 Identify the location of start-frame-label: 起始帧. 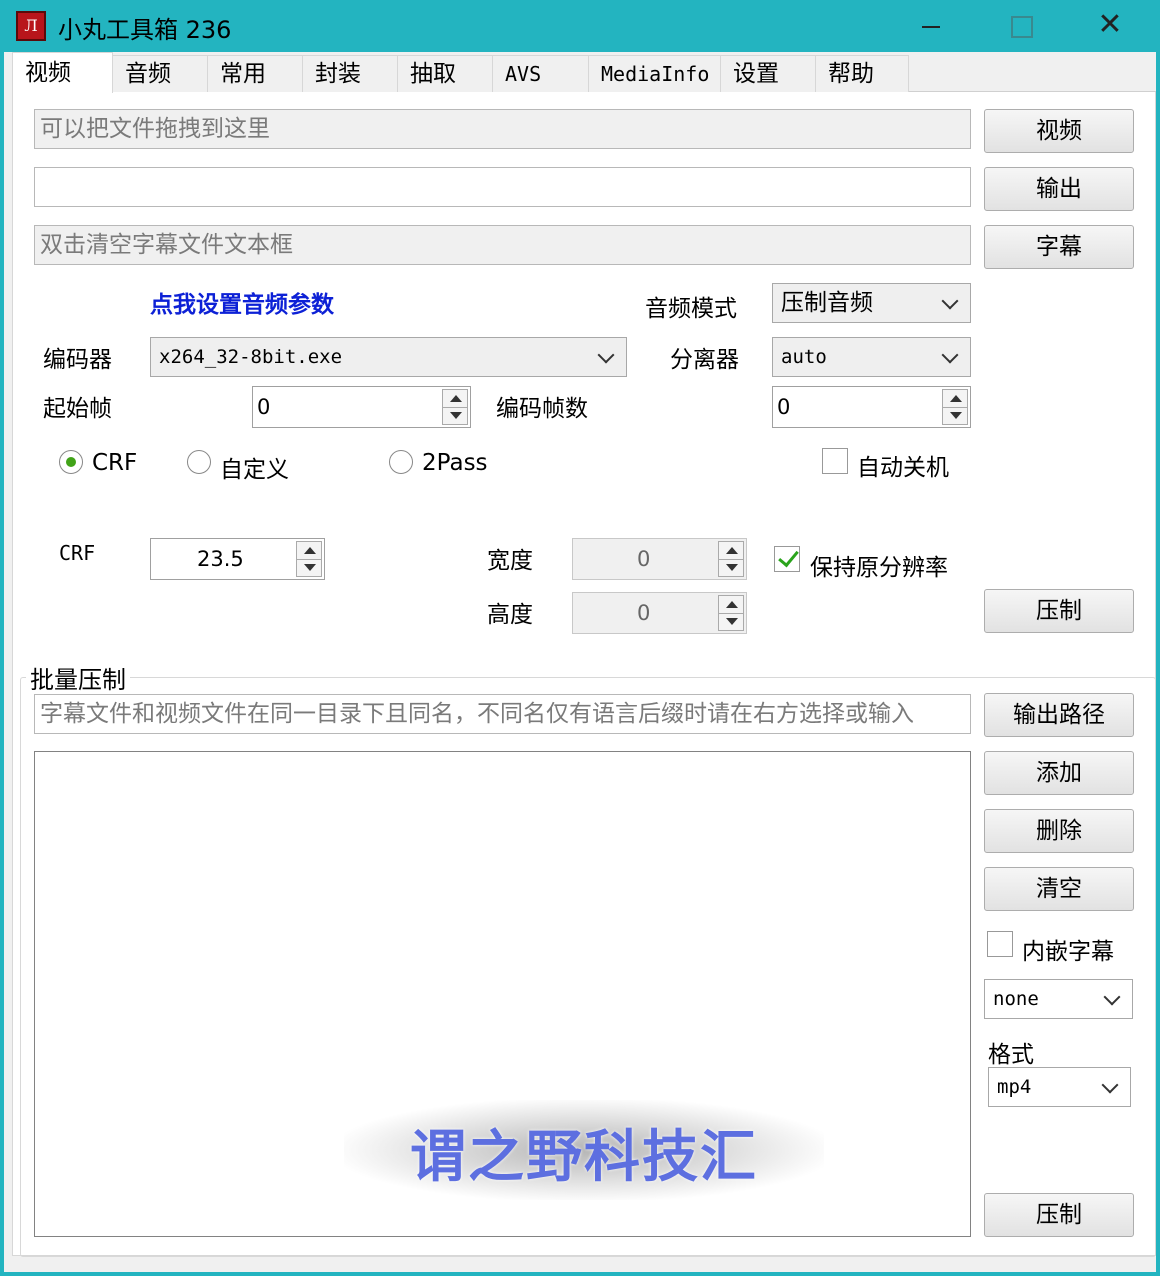
(77, 409).